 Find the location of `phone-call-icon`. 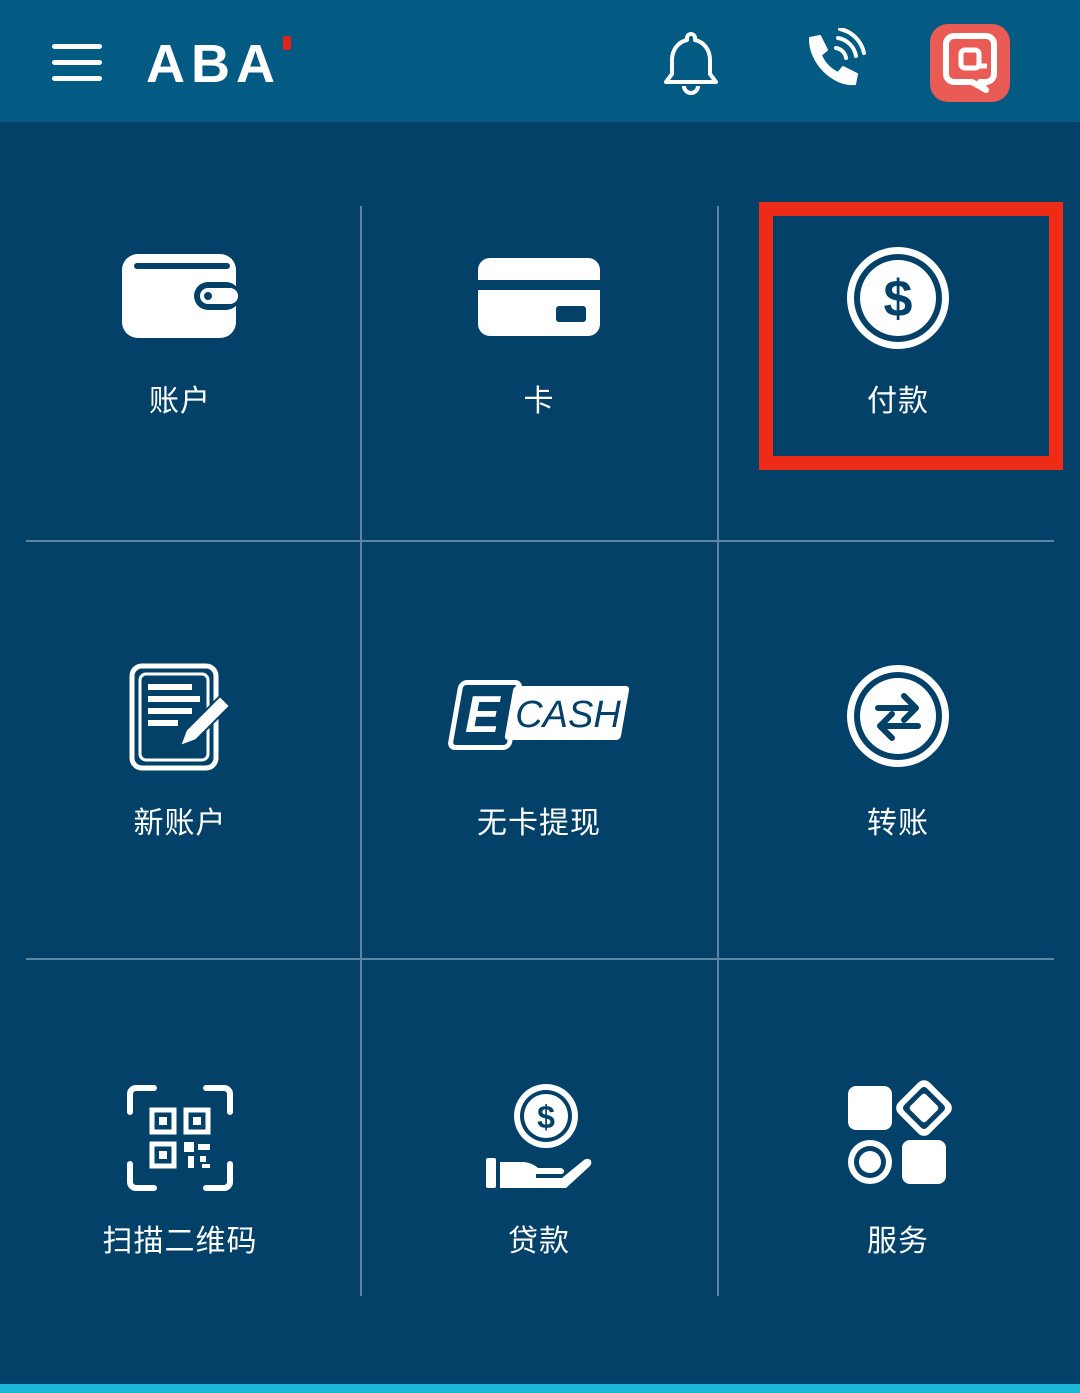

phone-call-icon is located at coordinates (831, 62).